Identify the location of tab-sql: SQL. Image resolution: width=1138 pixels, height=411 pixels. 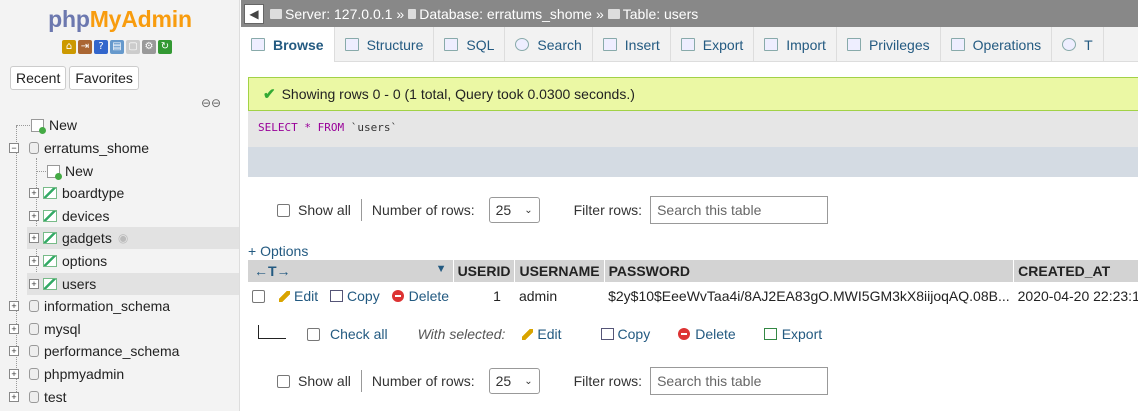
(470, 44).